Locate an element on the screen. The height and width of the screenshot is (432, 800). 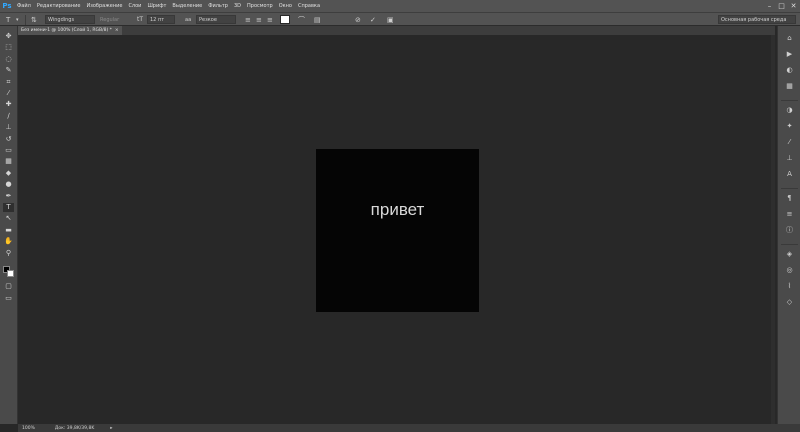
swatches-panel-icon: ▦ is located at coordinates (789, 86).